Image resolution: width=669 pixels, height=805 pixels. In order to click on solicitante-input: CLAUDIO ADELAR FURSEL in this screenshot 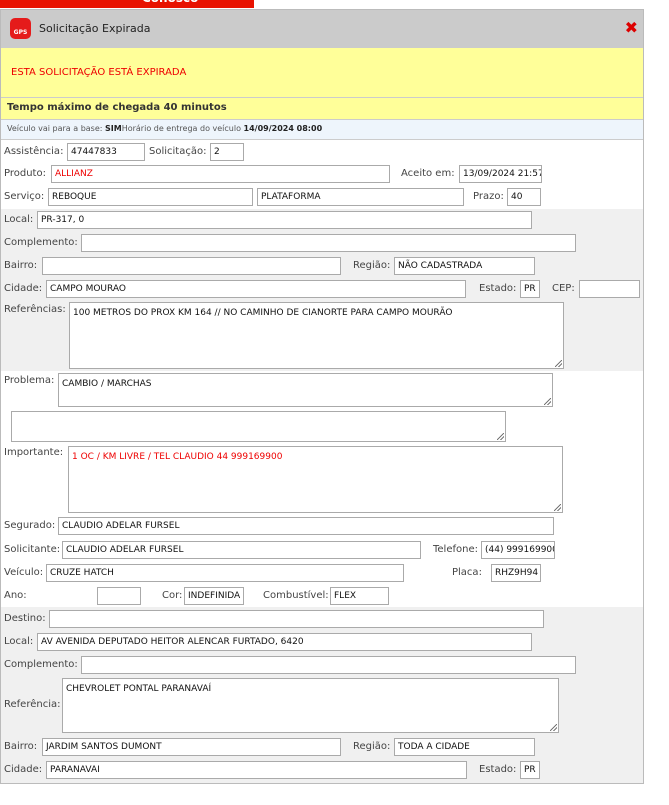, I will do `click(241, 550)`.